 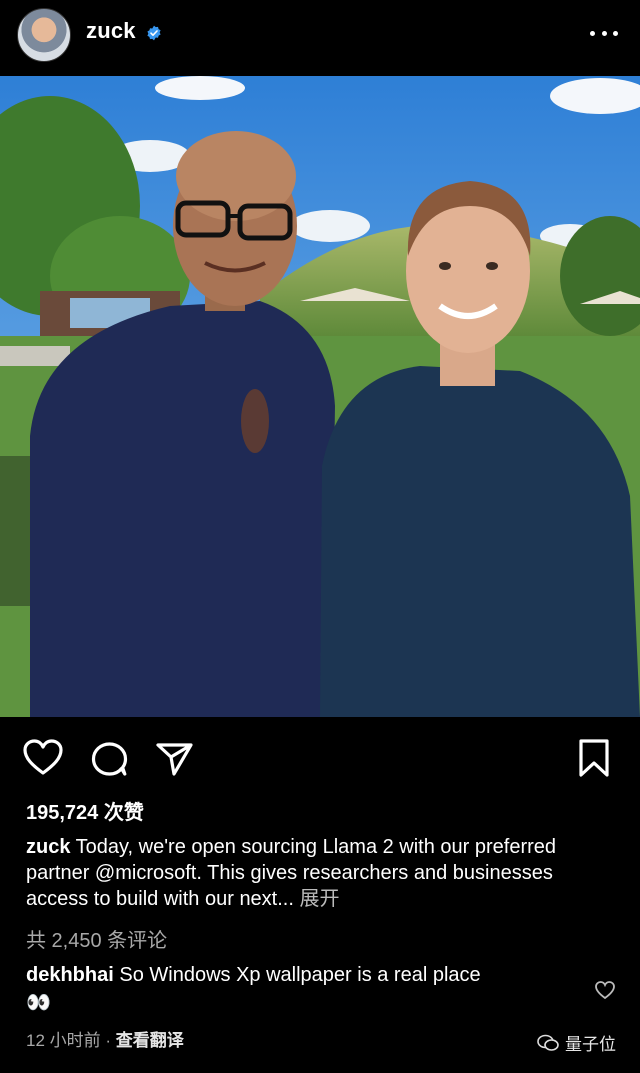 What do you see at coordinates (48, 847) in the screenshot?
I see `caption-username: zuck` at bounding box center [48, 847].